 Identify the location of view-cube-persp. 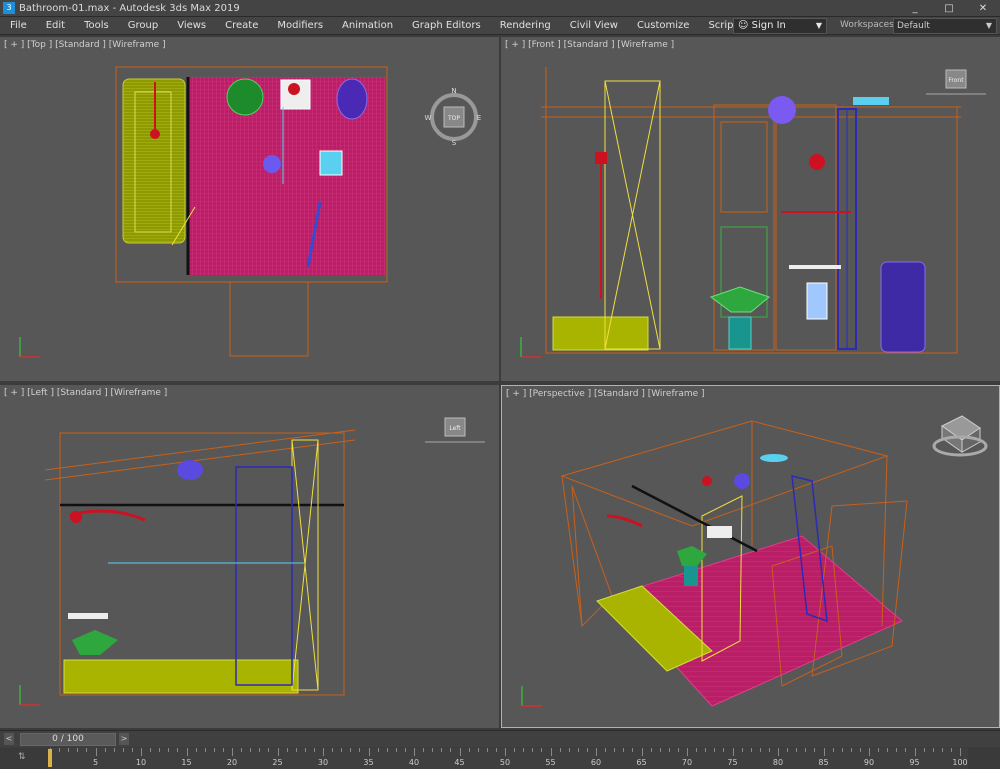
(960, 436).